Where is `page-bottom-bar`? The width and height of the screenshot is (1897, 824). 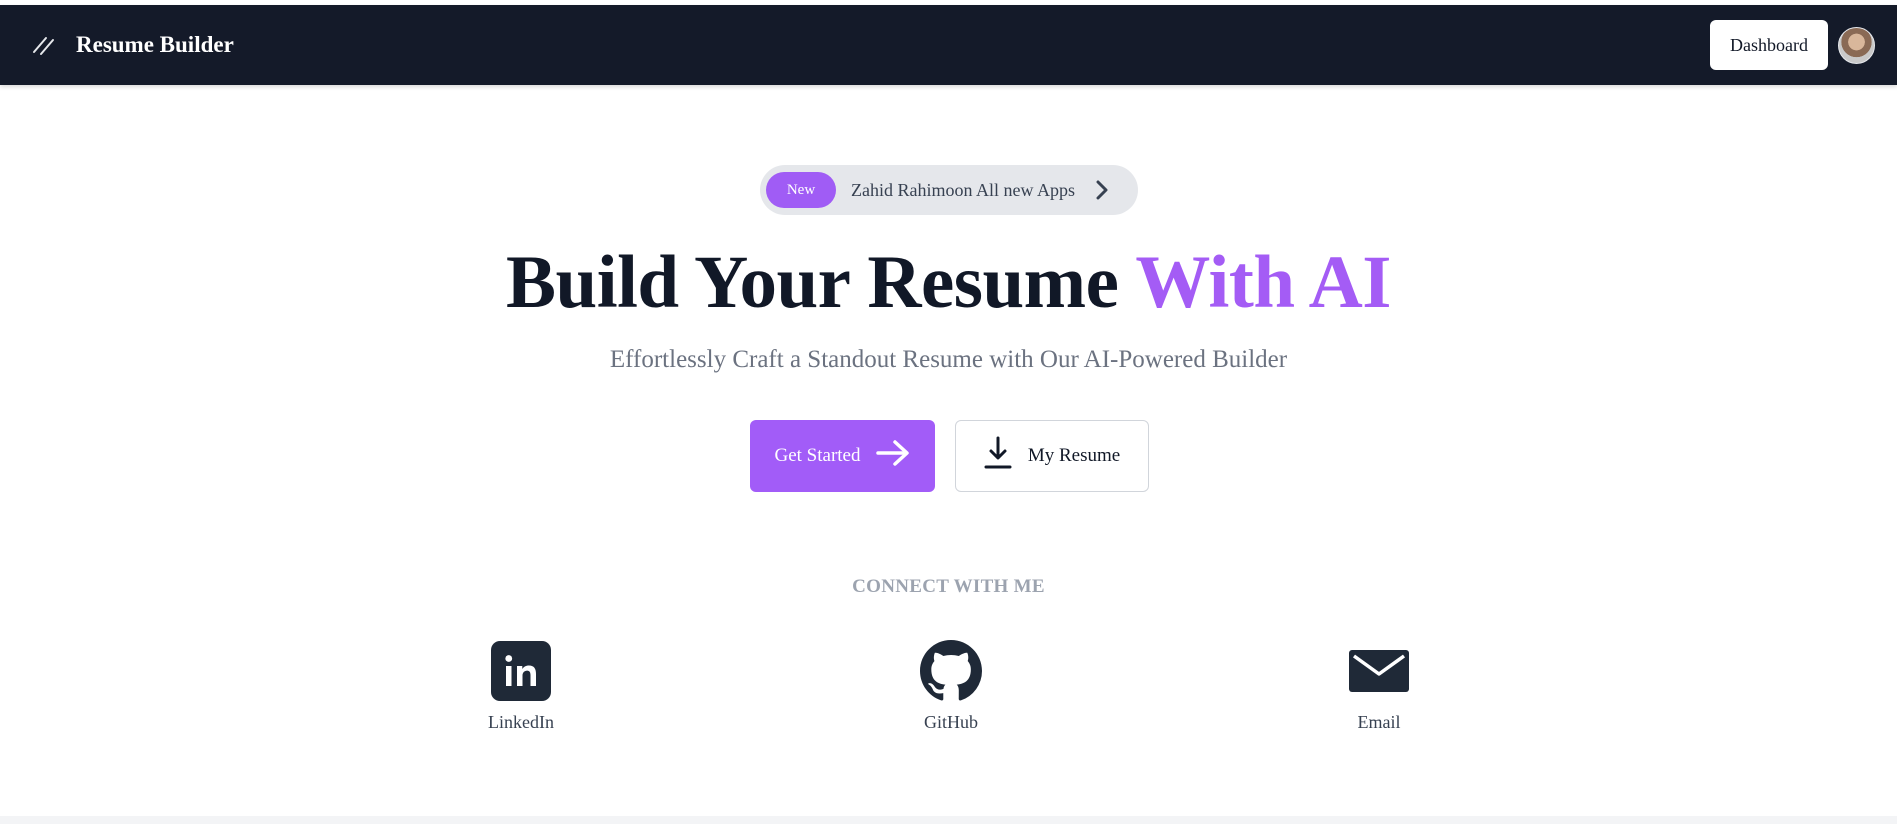
page-bottom-bar is located at coordinates (948, 820).